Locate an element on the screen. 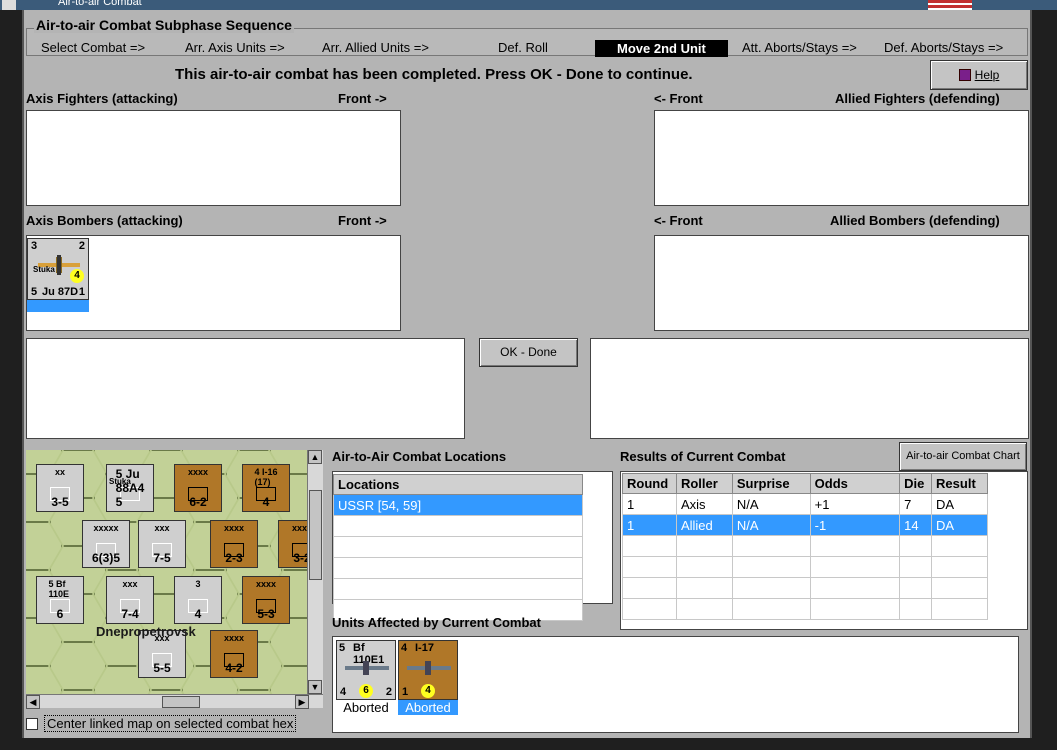 This screenshot has height=750, width=1057. step-move-2nd-unit: Move 2nd Unit is located at coordinates (661, 48).